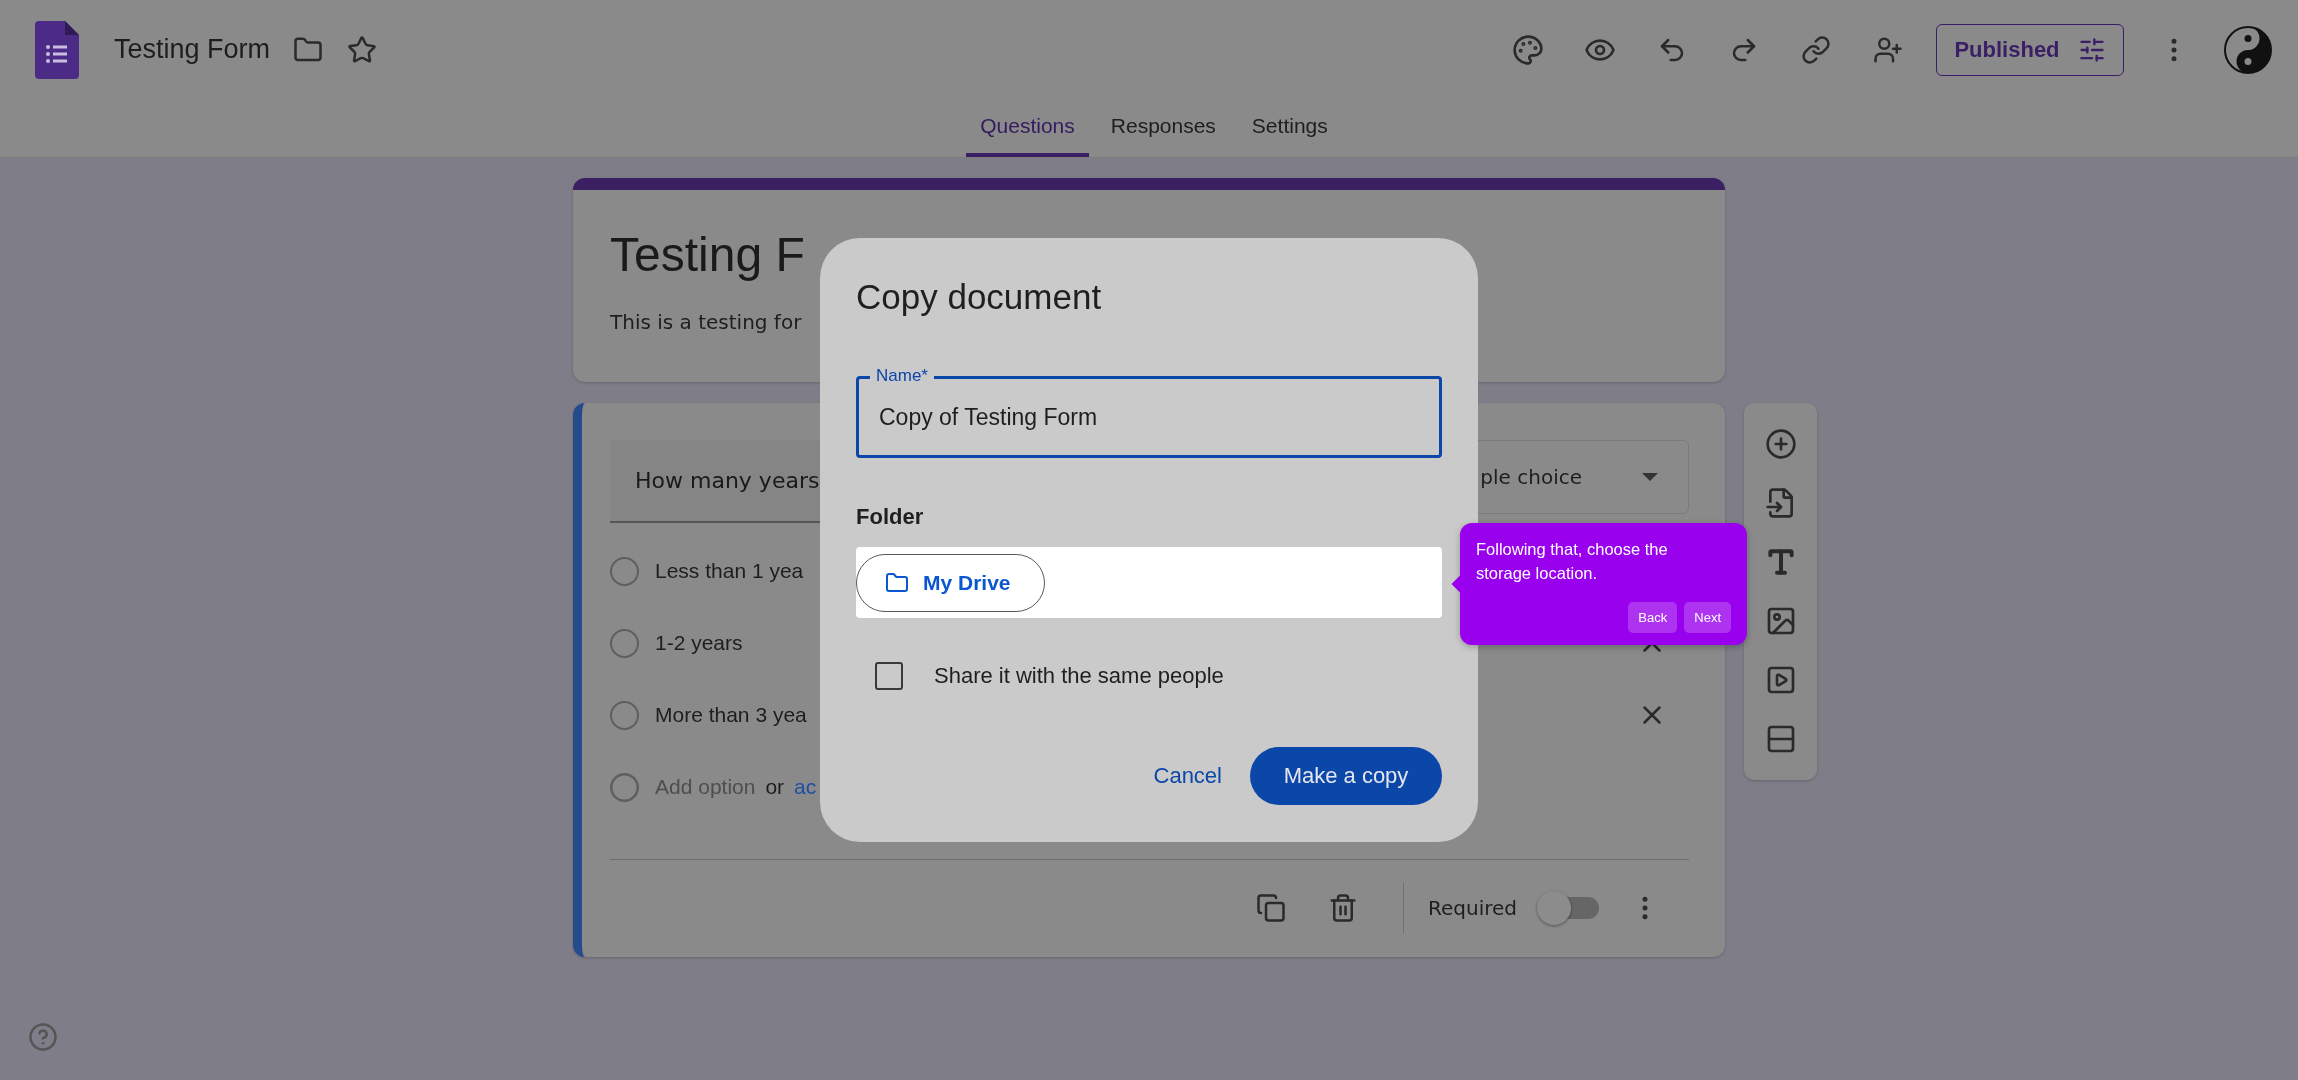  I want to click on make-copy-button: Make a copy, so click(1346, 776).